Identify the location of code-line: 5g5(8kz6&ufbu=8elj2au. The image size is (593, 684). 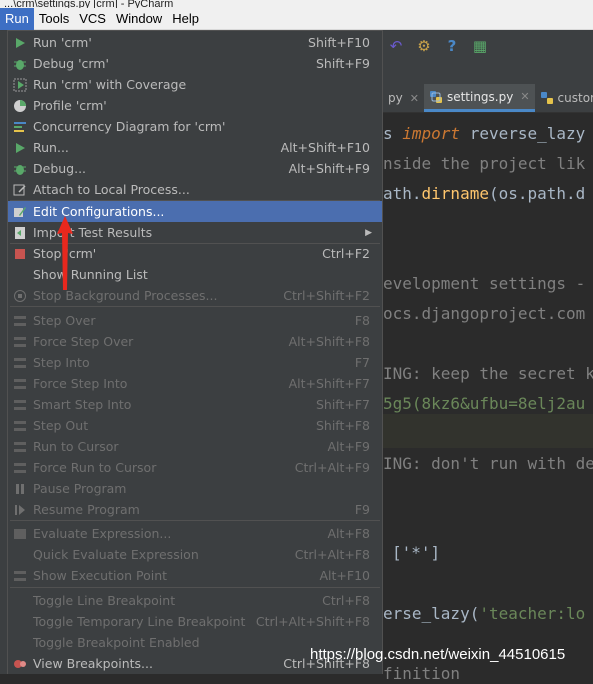
(484, 403).